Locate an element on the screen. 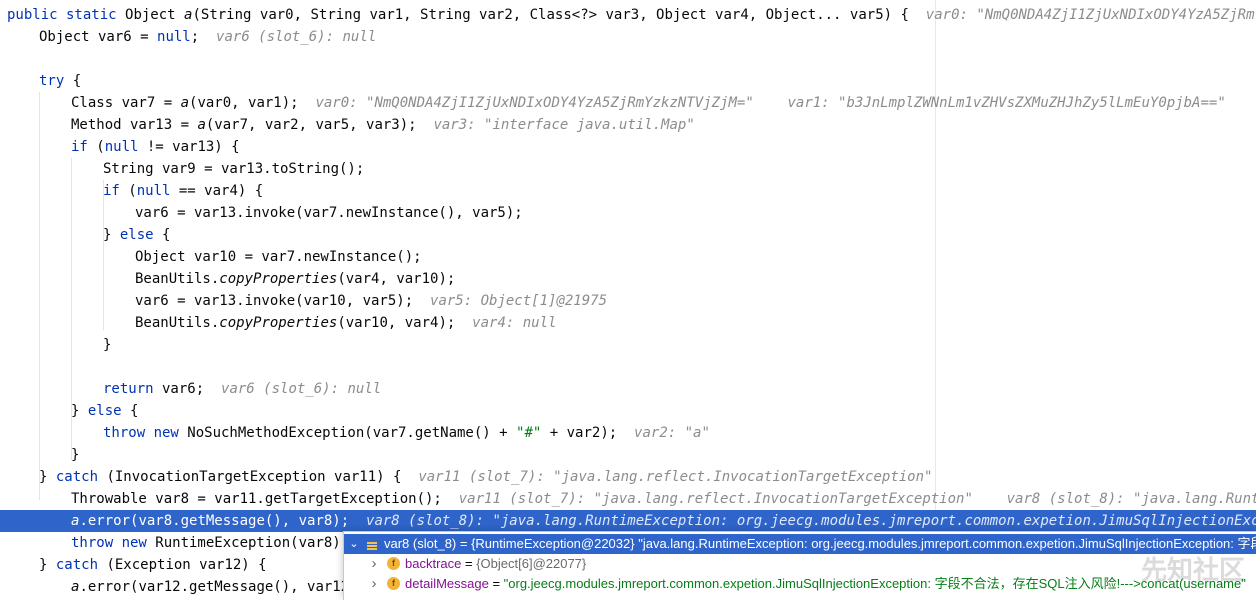 The width and height of the screenshot is (1256, 600). code-text: Object var10 = var7.newInstance(); is located at coordinates (278, 257).